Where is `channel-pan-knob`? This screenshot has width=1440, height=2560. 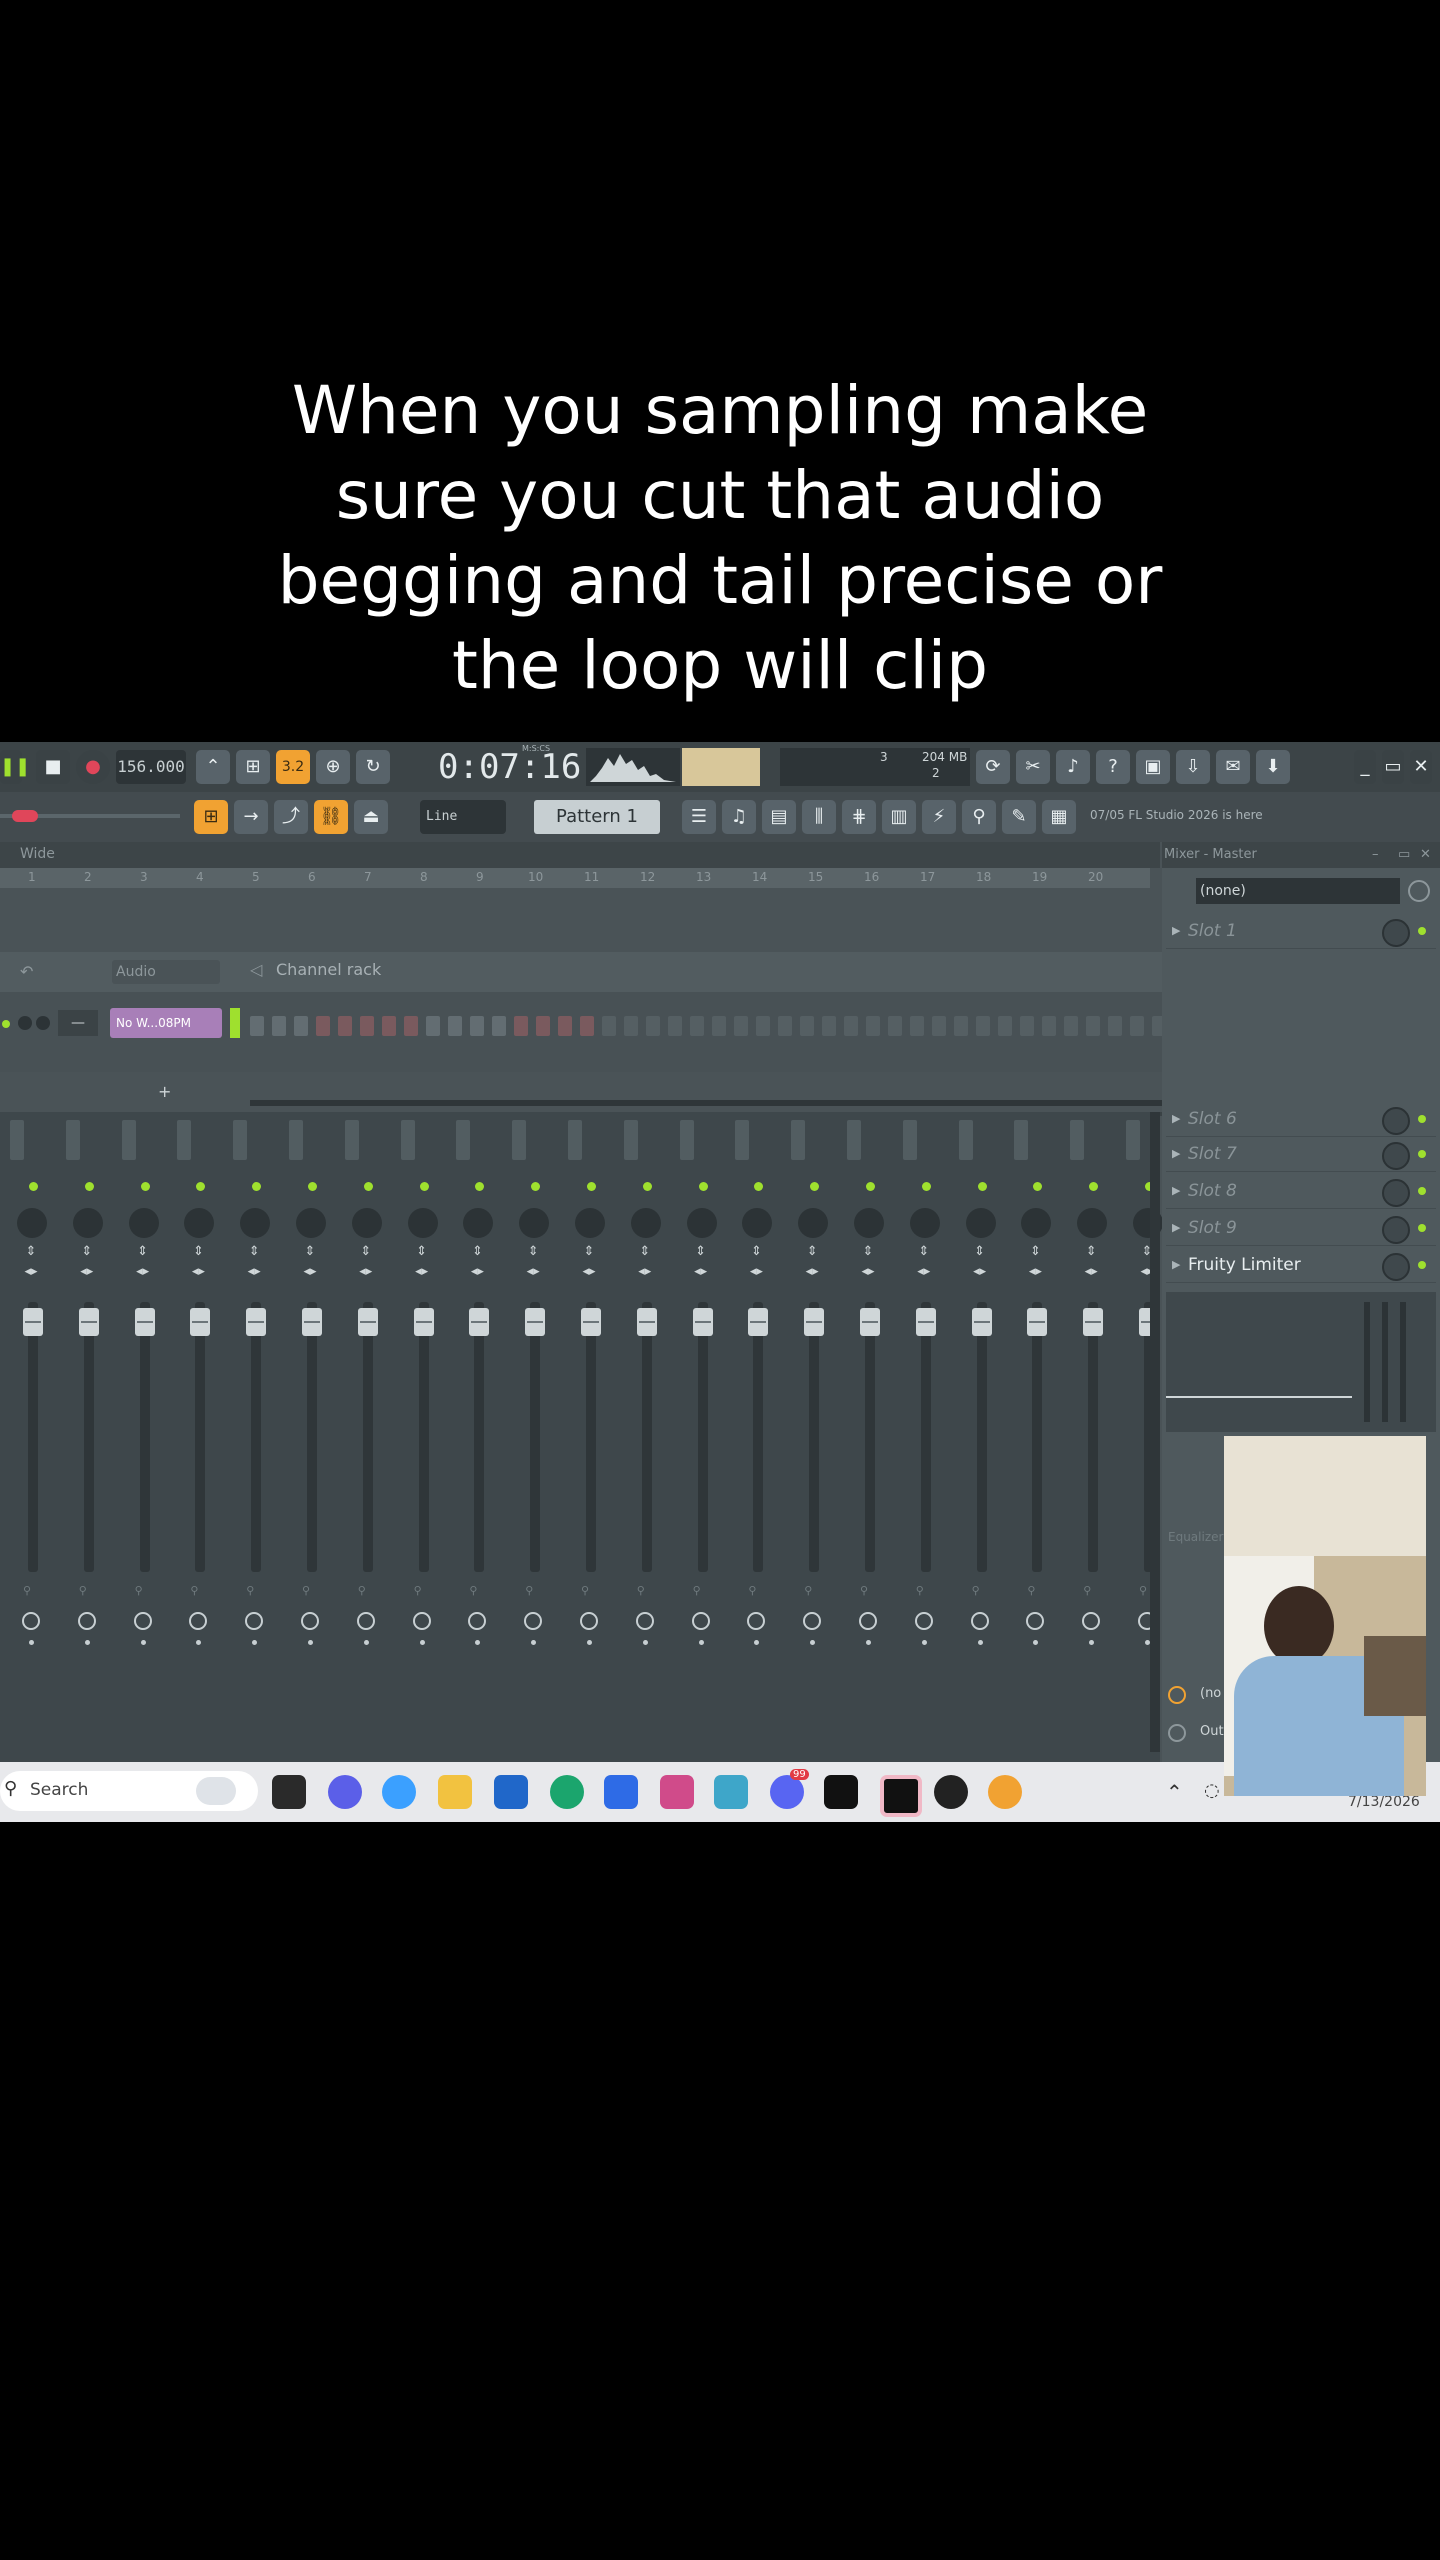 channel-pan-knob is located at coordinates (43, 1023).